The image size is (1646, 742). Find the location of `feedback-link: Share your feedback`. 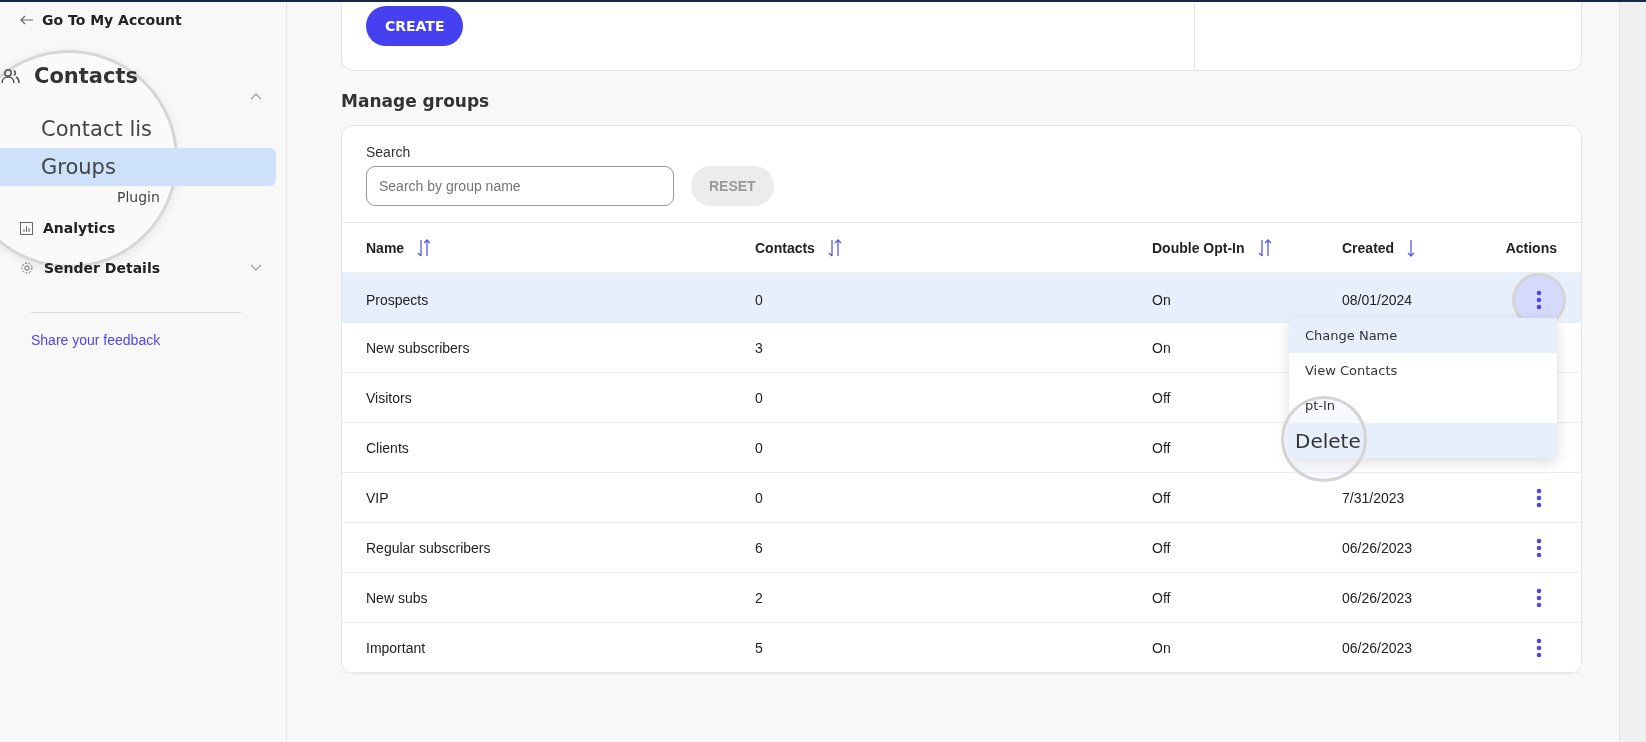

feedback-link: Share your feedback is located at coordinates (96, 340).